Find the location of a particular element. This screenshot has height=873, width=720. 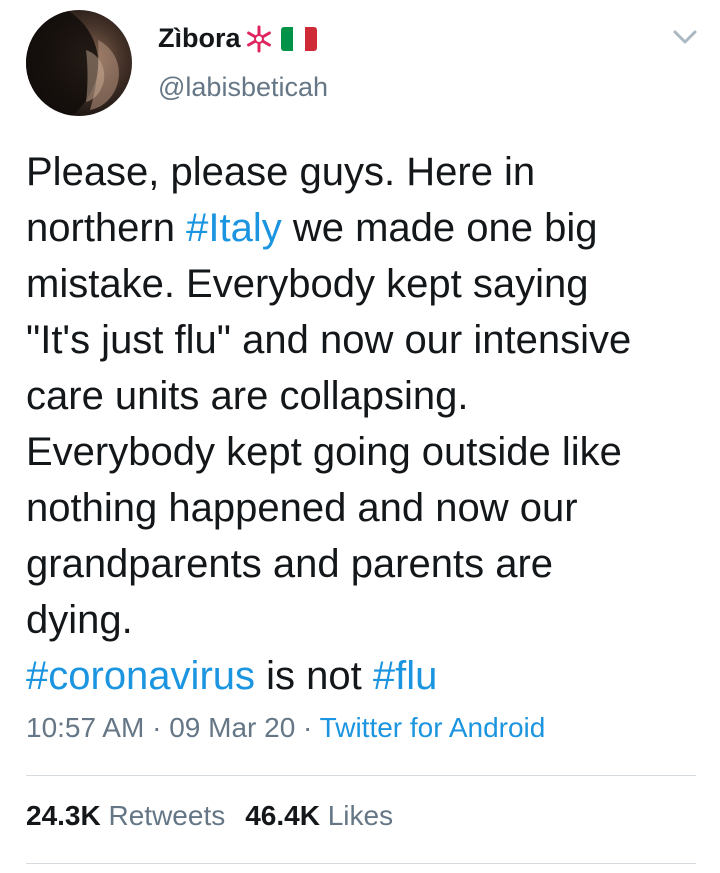

retweets-stat: 24.3K Retweets is located at coordinates (125, 815).